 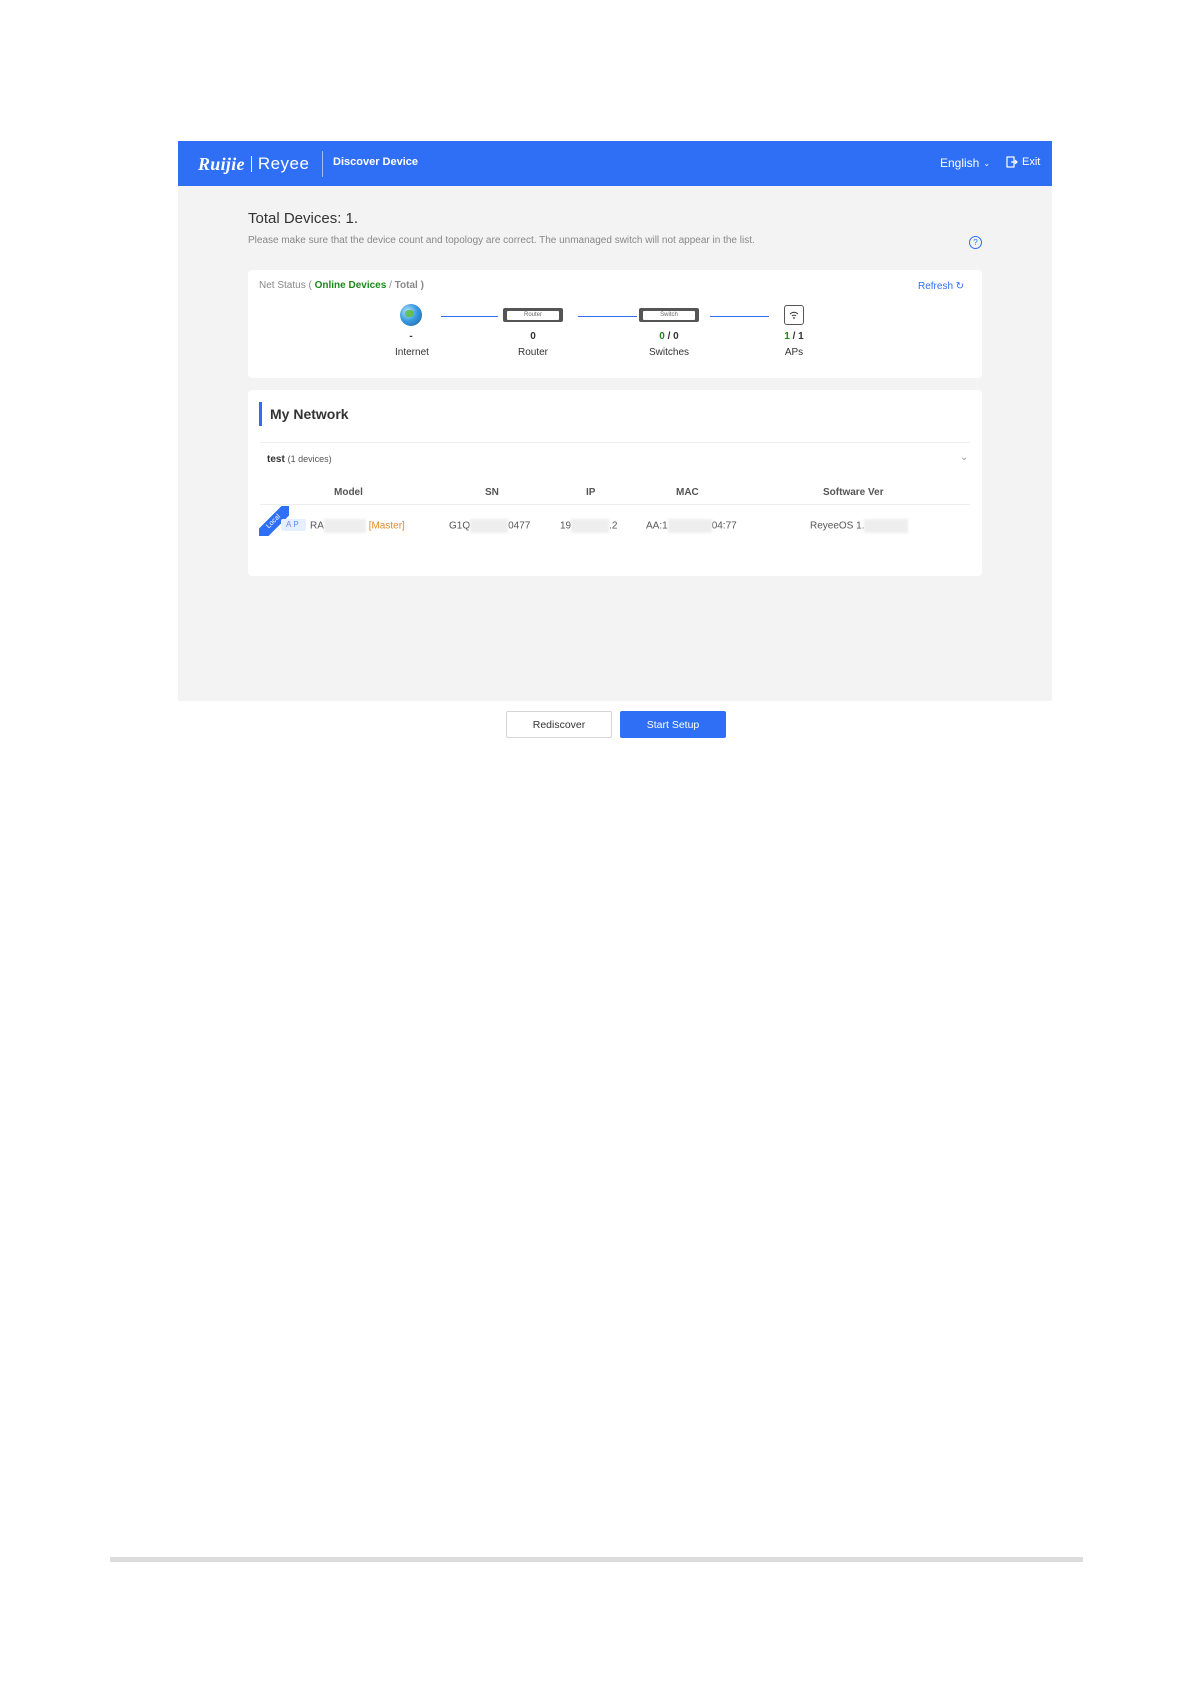 What do you see at coordinates (1031, 162) in the screenshot?
I see `exit-label: Exit` at bounding box center [1031, 162].